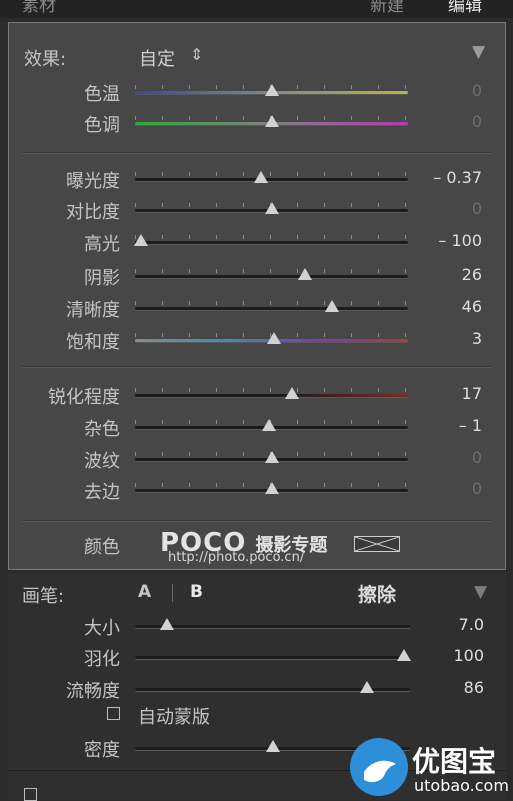 This screenshot has width=513, height=801. Describe the element at coordinates (449, 624) in the screenshot. I see `slider-value: 7.0` at that location.